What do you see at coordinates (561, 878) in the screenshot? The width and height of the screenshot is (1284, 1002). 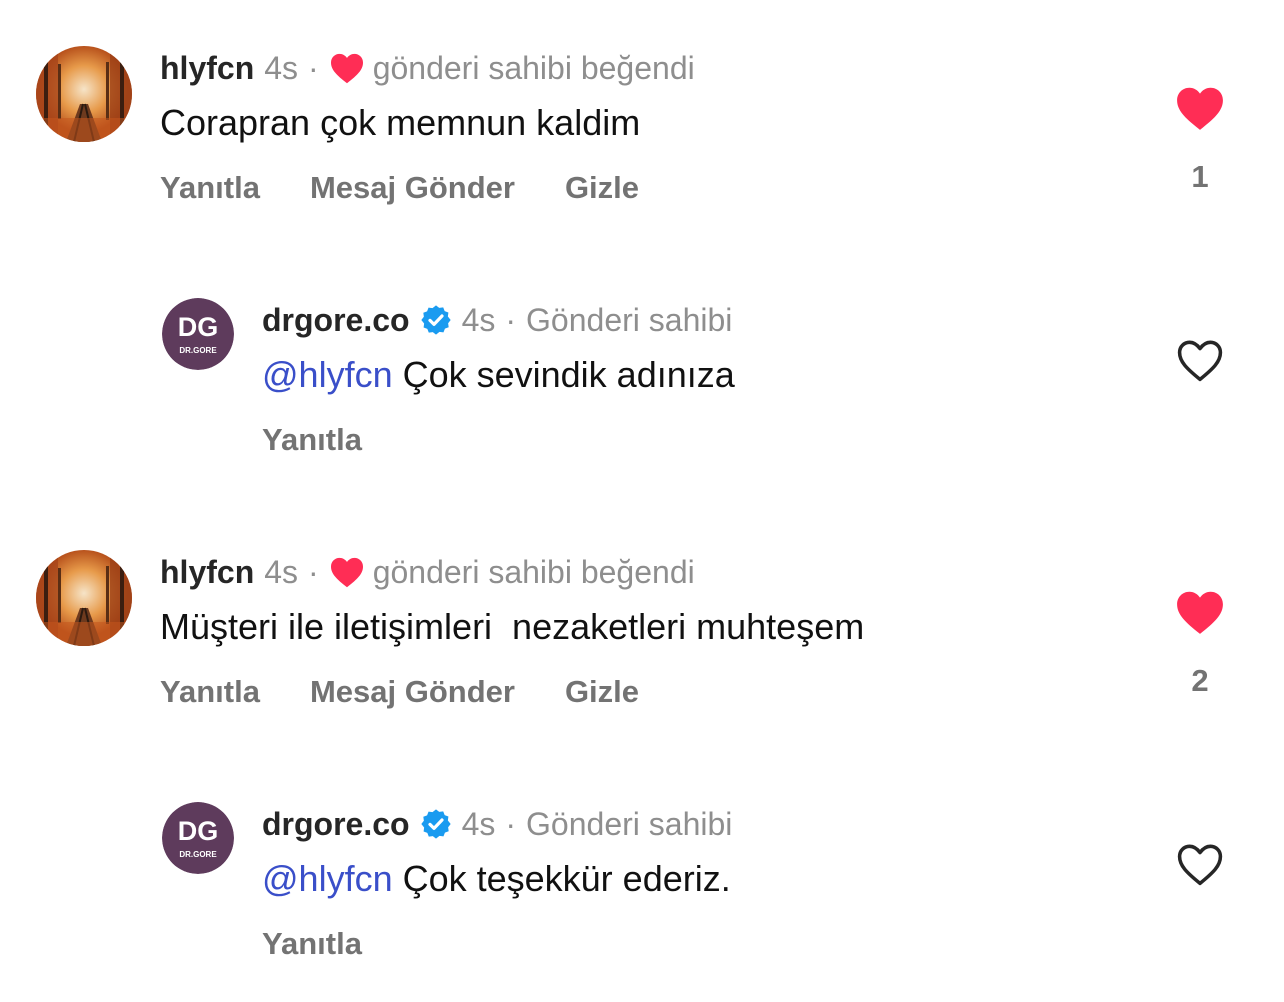 I see `comment-body: Çok teşekkür ederiz.` at bounding box center [561, 878].